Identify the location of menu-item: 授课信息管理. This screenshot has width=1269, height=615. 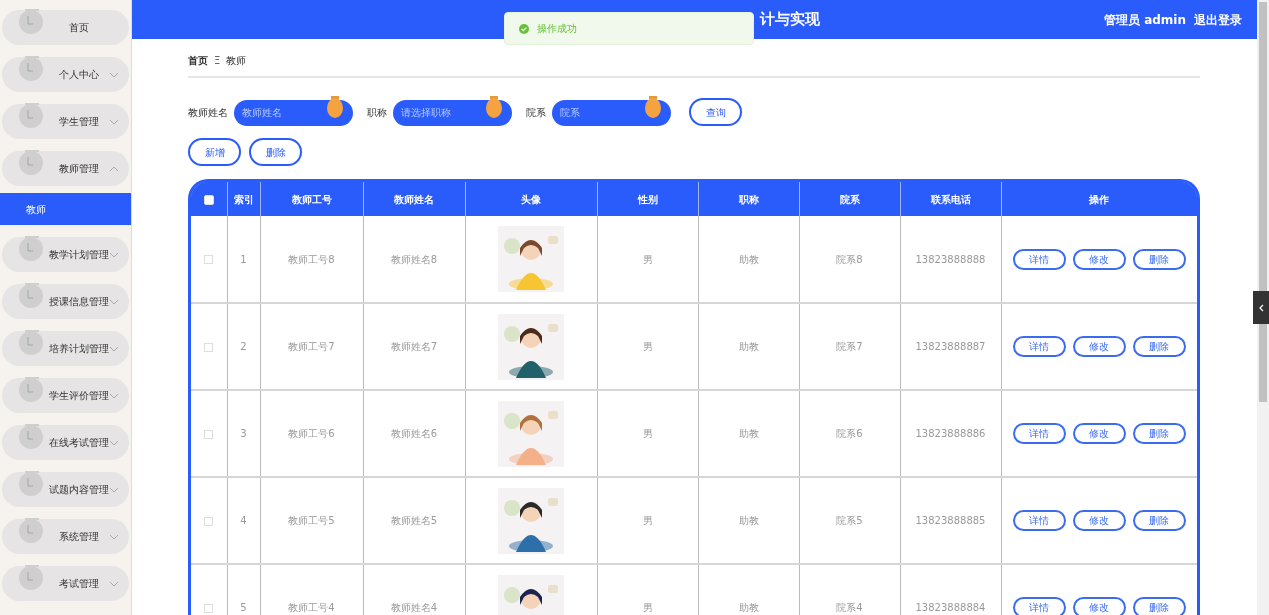
(65, 301).